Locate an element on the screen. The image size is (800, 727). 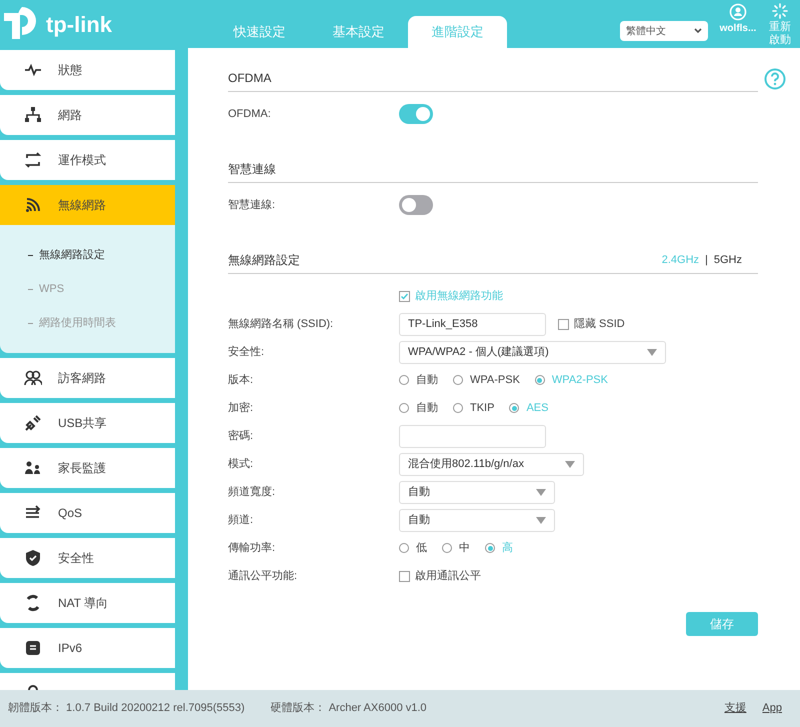
sidebar-item: 網路 is located at coordinates (87, 115).